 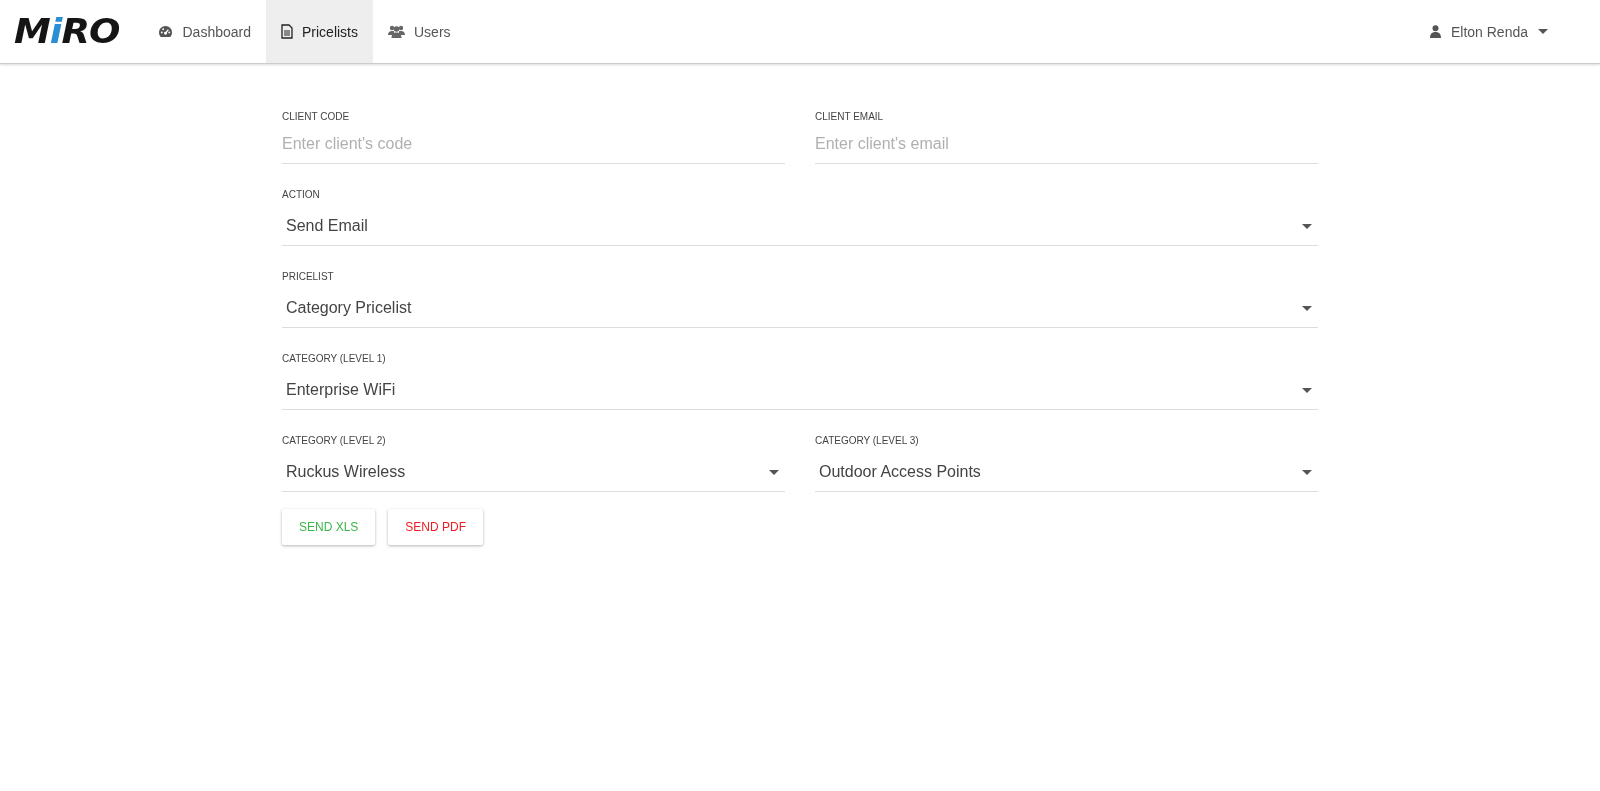 What do you see at coordinates (419, 31) in the screenshot?
I see `nav-tab: Users` at bounding box center [419, 31].